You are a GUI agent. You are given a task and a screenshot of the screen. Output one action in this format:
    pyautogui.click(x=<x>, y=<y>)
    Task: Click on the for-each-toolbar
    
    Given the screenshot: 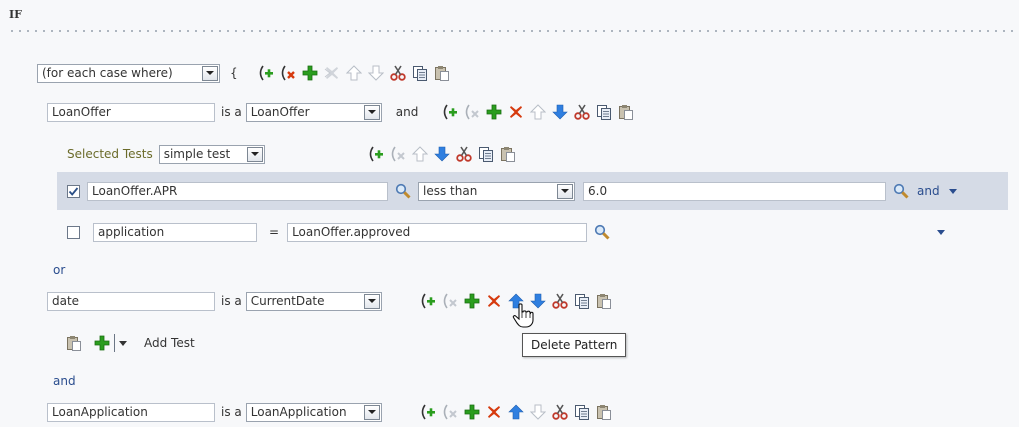 What is the action you would take?
    pyautogui.click(x=354, y=73)
    